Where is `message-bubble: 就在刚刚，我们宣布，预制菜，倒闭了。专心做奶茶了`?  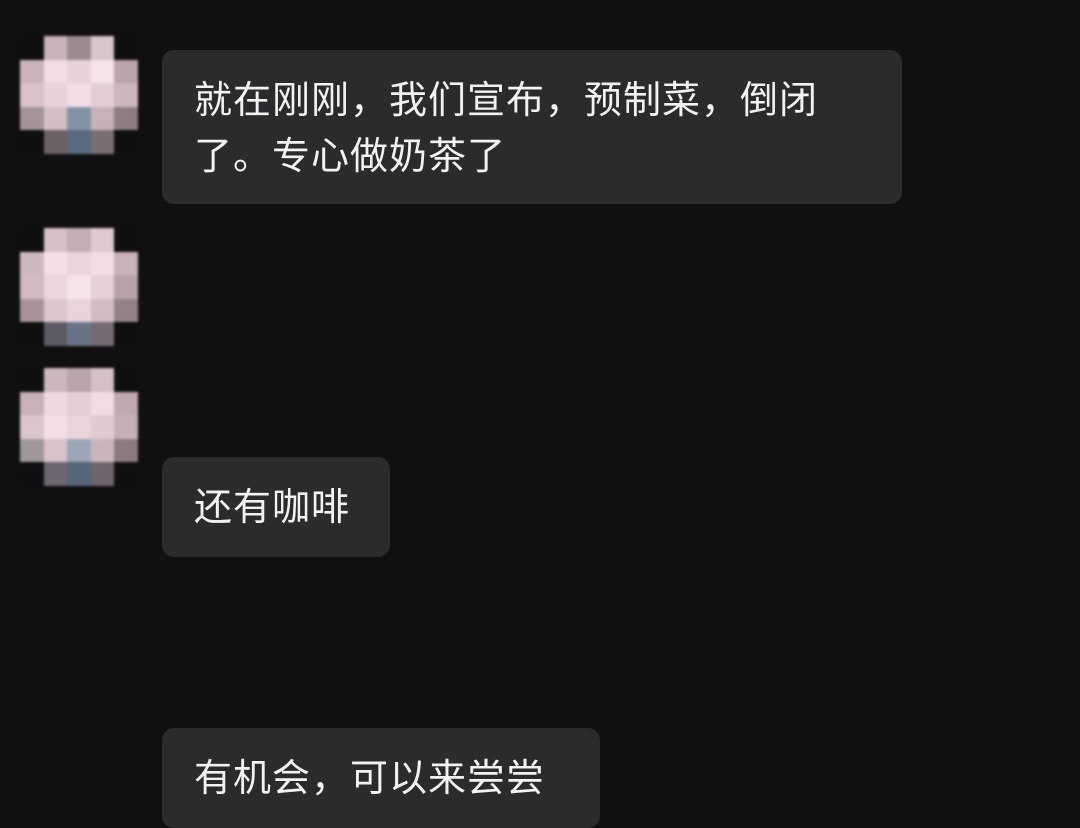
message-bubble: 就在刚刚，我们宣布，预制菜，倒闭了。专心做奶茶了 is located at coordinates (532, 127).